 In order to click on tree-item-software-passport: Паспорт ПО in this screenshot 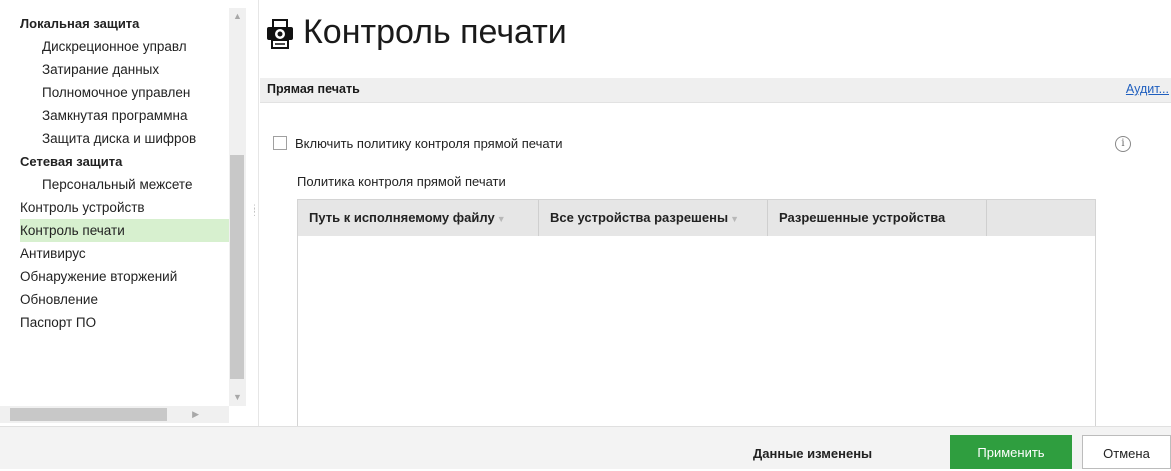, I will do `click(124, 322)`.